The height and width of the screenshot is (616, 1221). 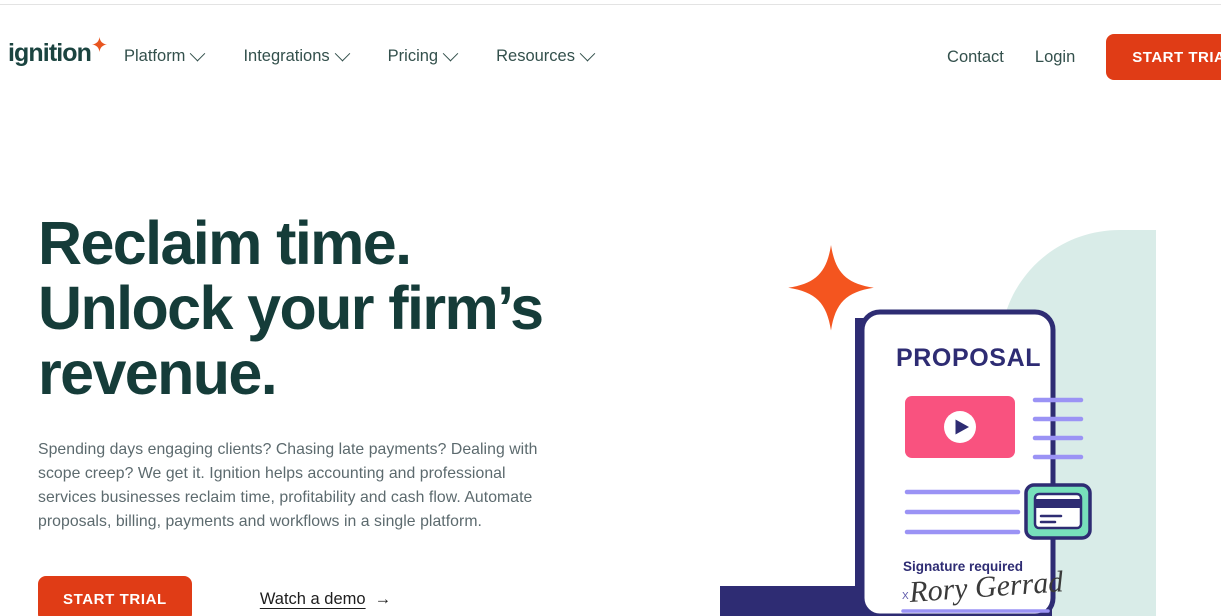 What do you see at coordinates (100, 44) in the screenshot?
I see `logo-sparkle-icon` at bounding box center [100, 44].